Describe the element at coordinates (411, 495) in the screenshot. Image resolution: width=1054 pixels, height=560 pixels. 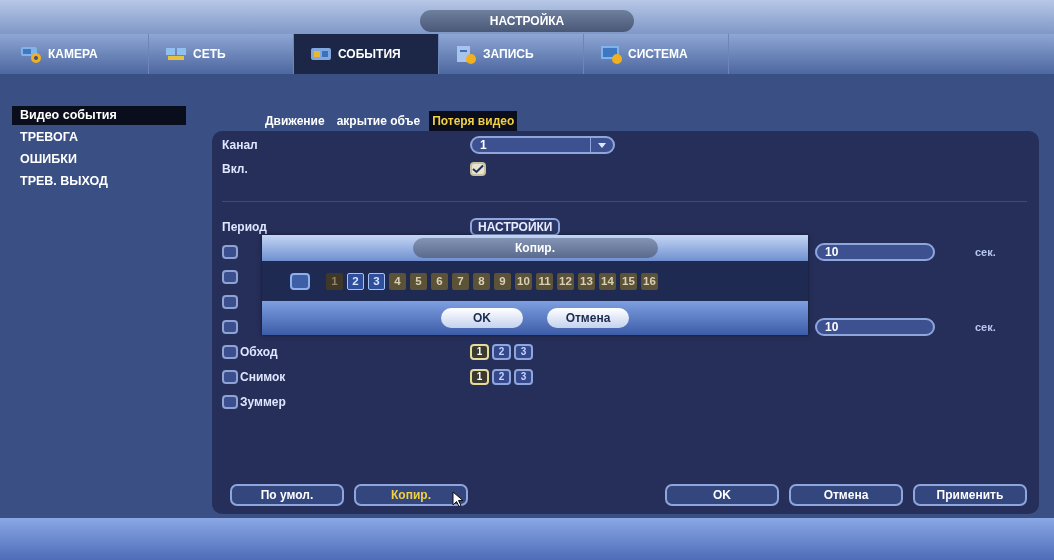
I see `action-button: Копир.` at that location.